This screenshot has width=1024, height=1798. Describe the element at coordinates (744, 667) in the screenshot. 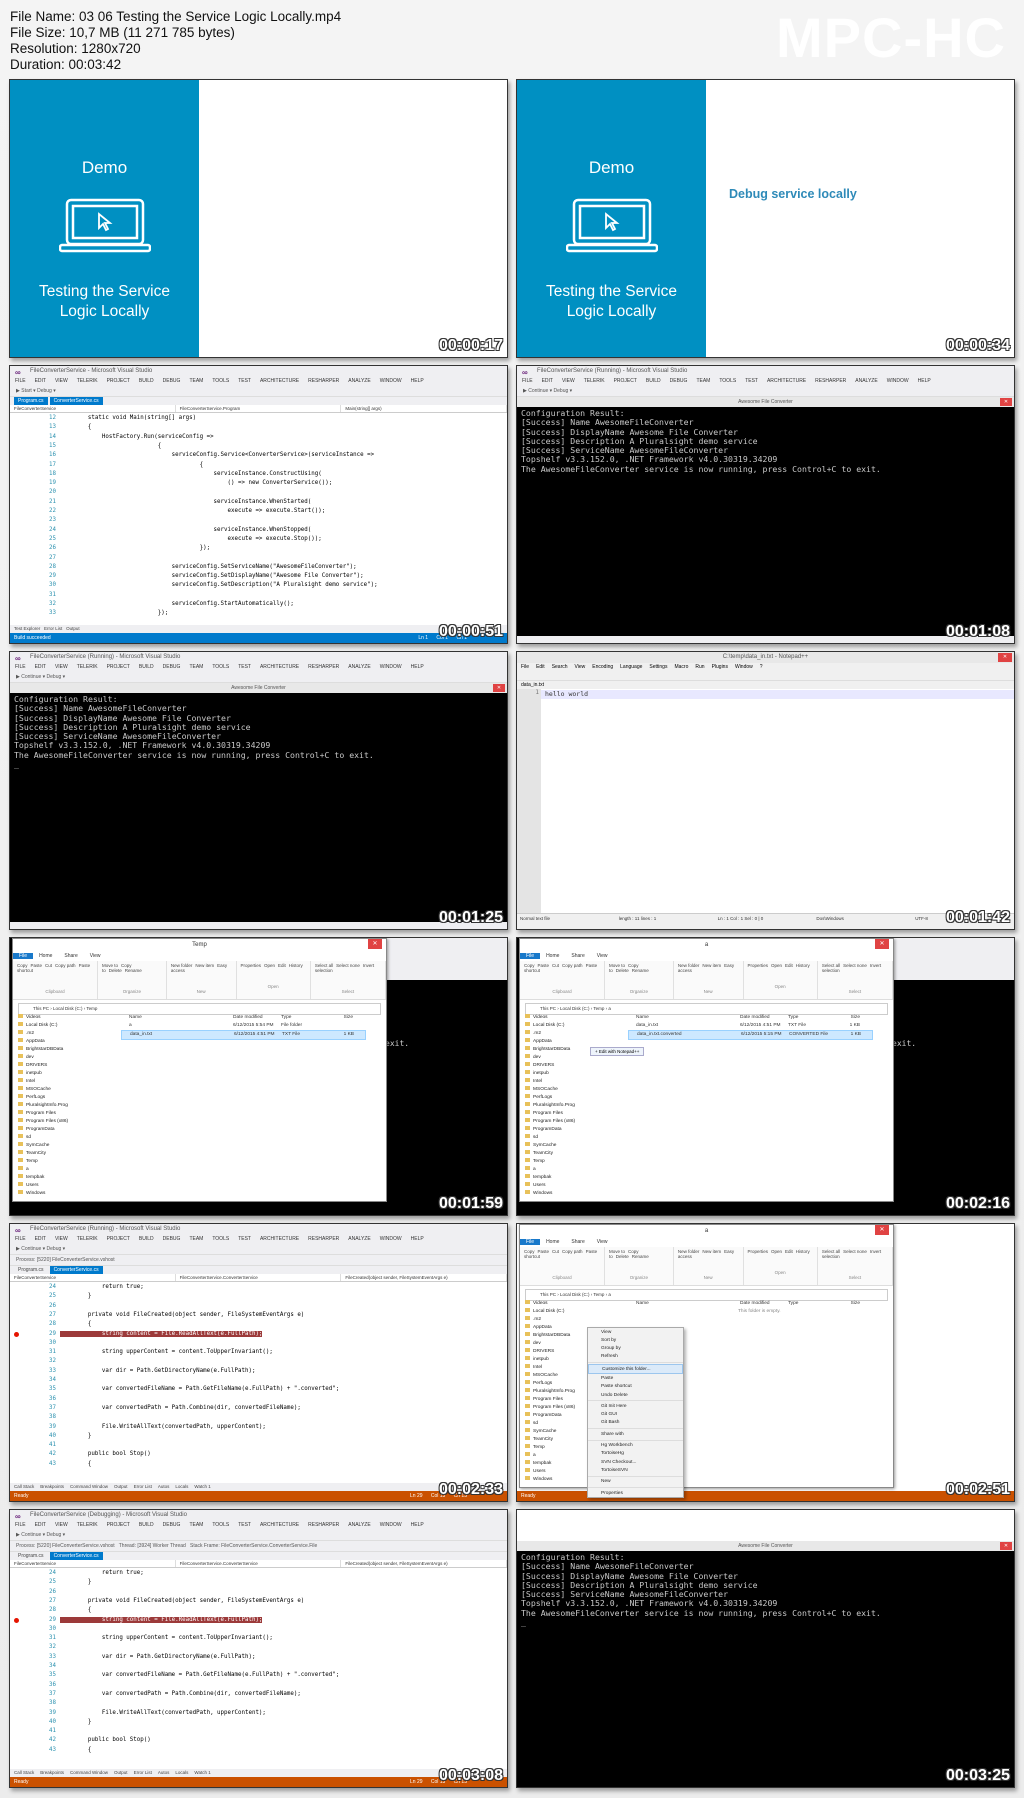

I see `menu-item: Window` at that location.